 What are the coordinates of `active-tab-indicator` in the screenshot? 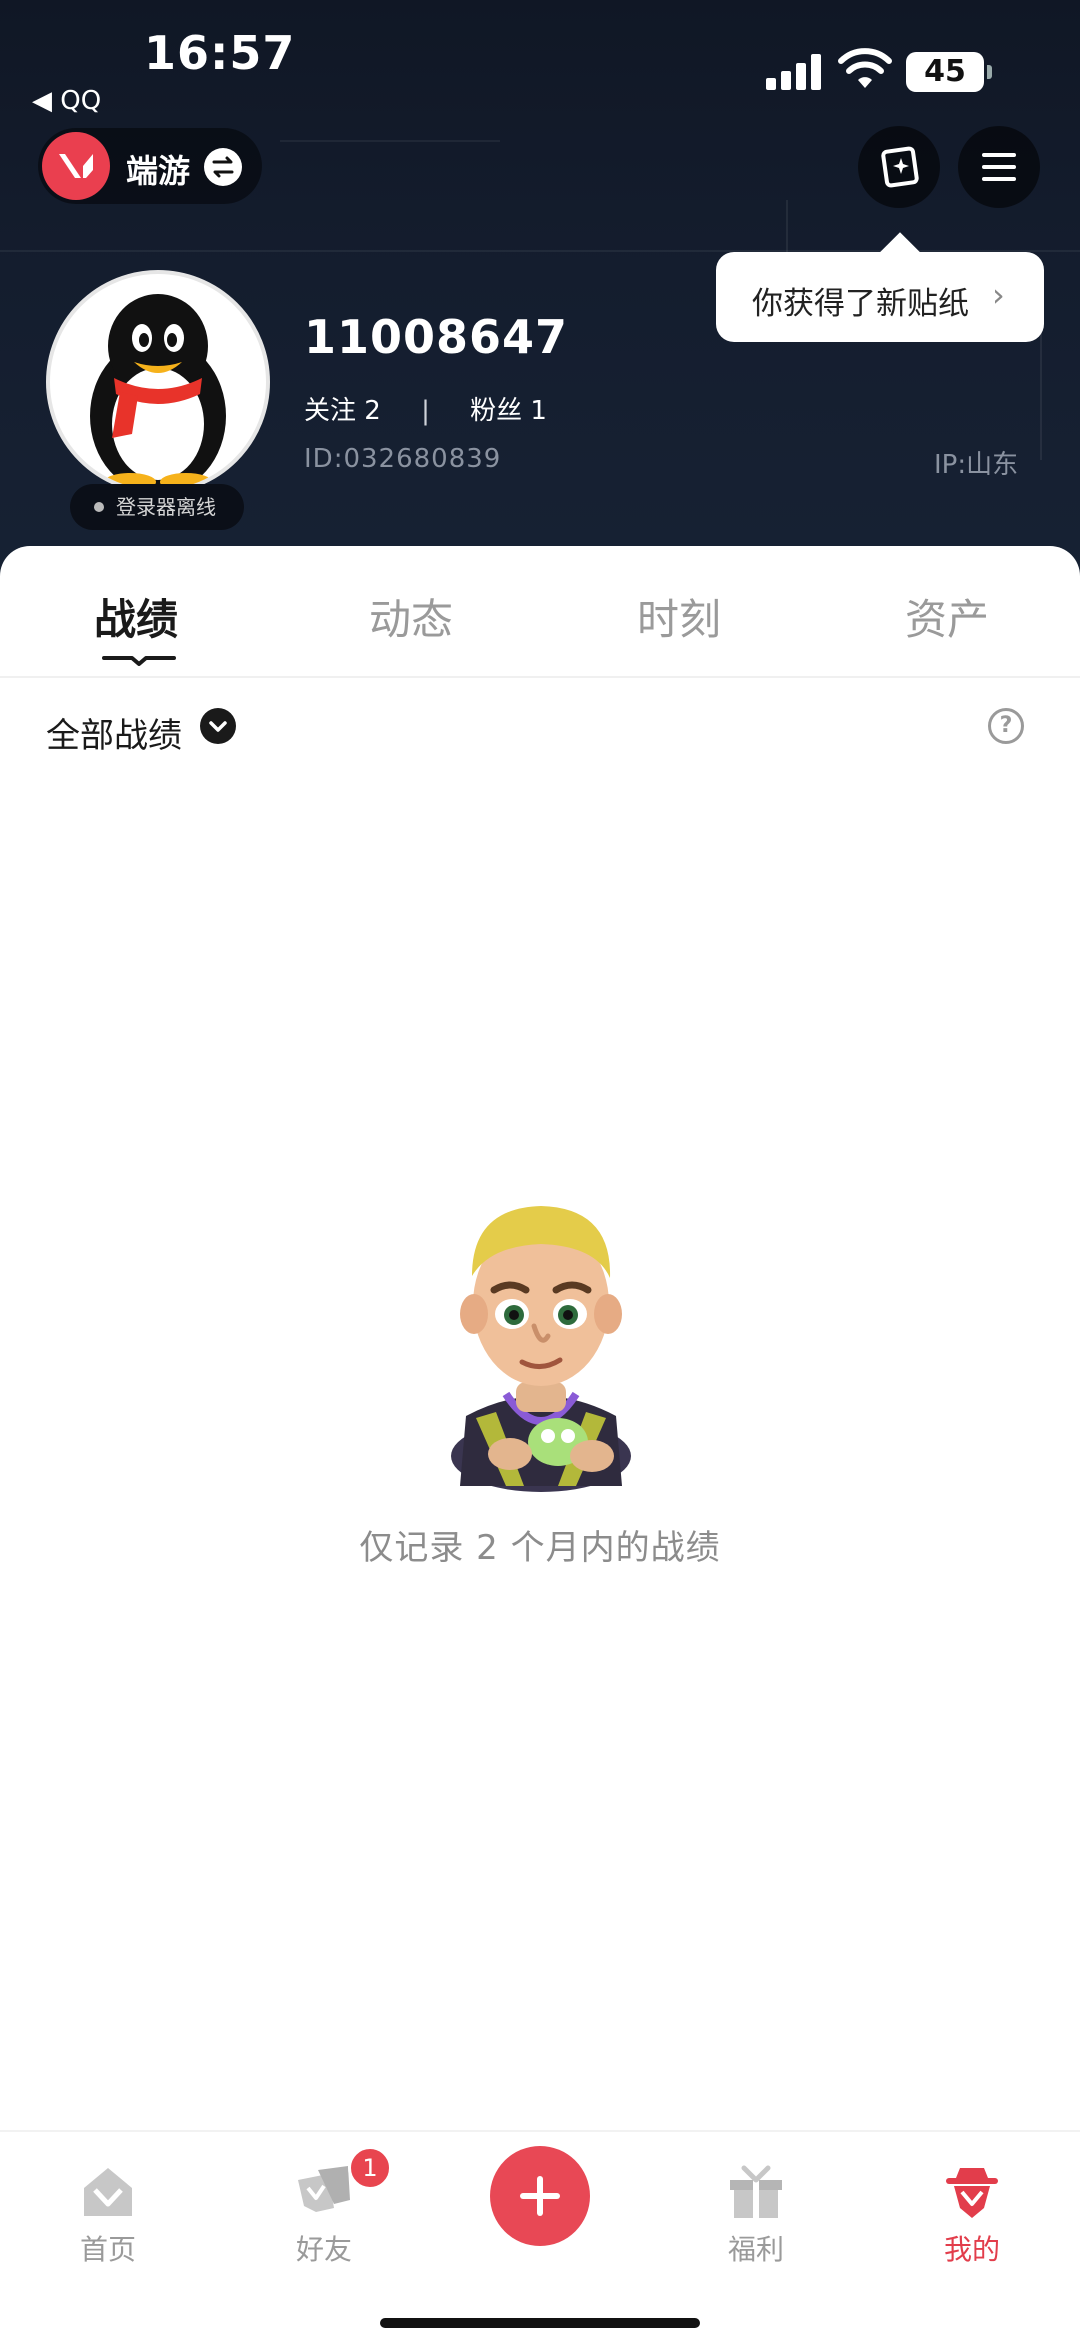 It's located at (139, 661).